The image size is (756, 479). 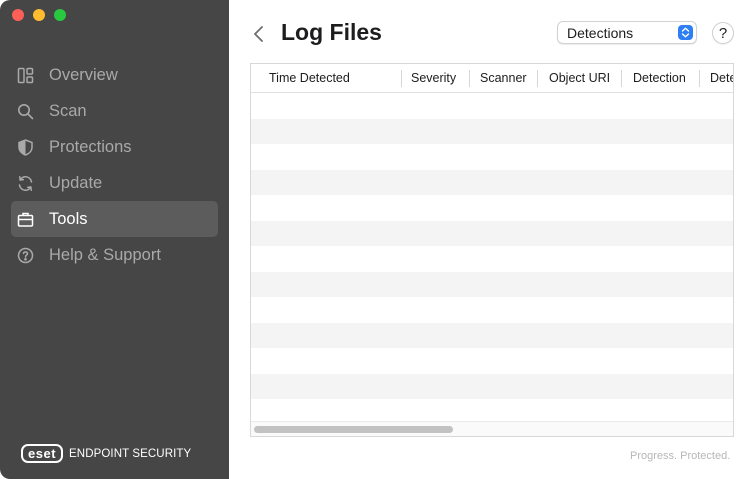 What do you see at coordinates (503, 78) in the screenshot?
I see `column-header-scanner: Scanner` at bounding box center [503, 78].